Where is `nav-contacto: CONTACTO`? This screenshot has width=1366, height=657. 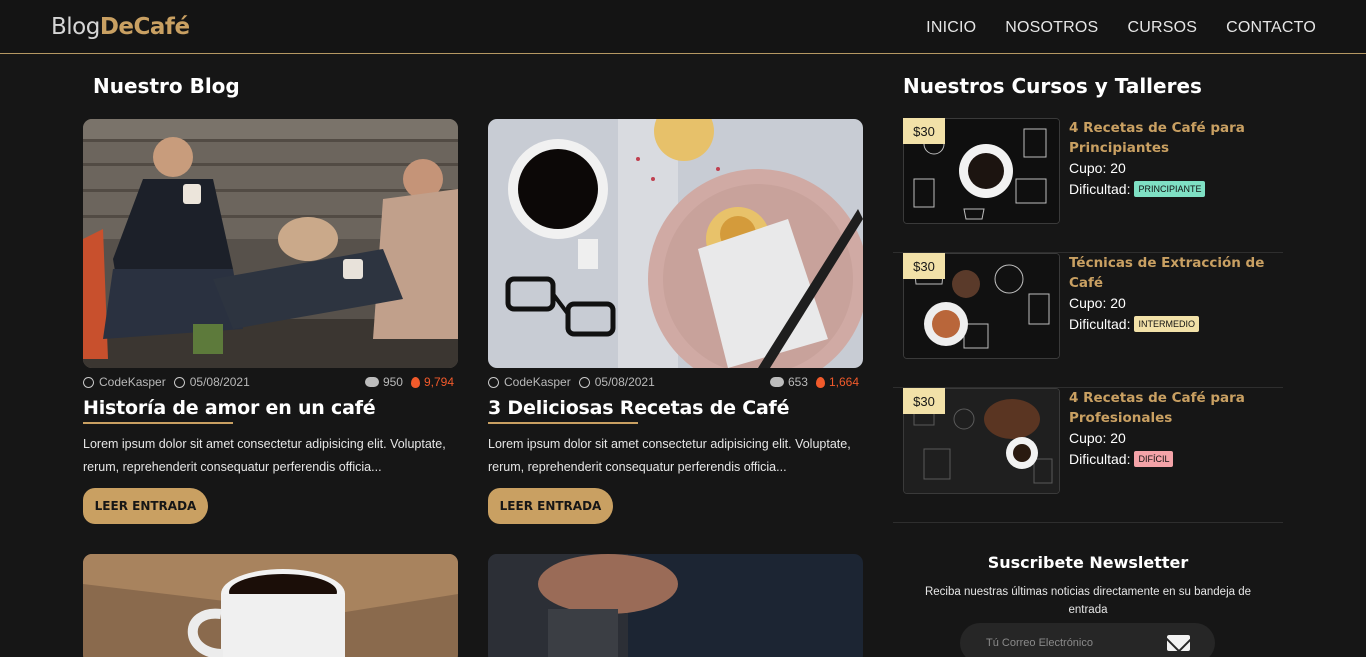
nav-contacto: CONTACTO is located at coordinates (1271, 28).